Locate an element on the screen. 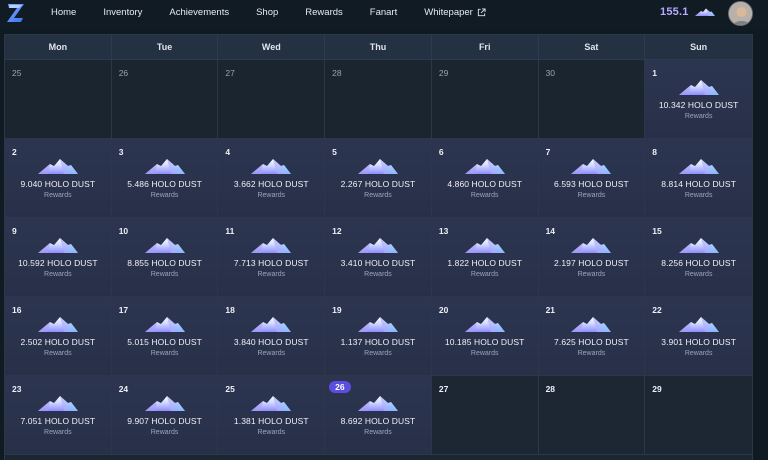  day-number: 29 is located at coordinates (443, 73).